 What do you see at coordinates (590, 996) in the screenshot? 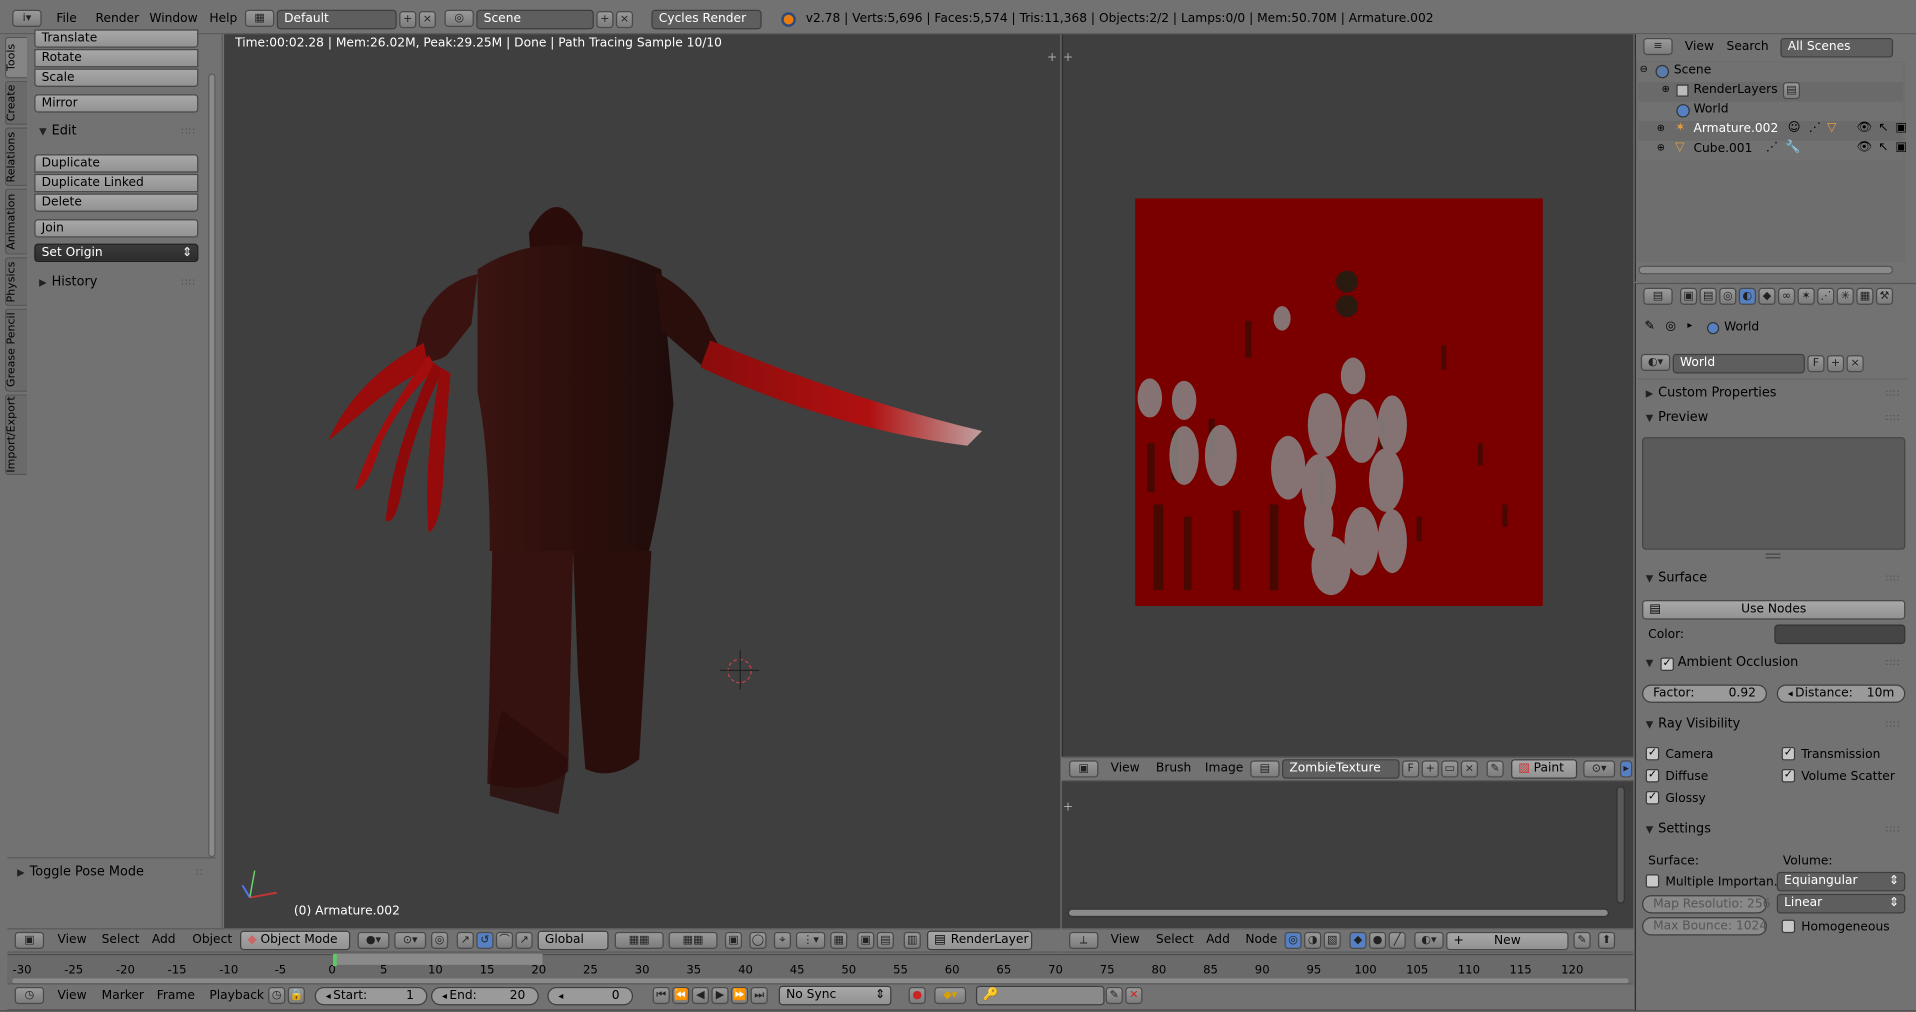
I see `current-frame-field: ◂ 0` at bounding box center [590, 996].